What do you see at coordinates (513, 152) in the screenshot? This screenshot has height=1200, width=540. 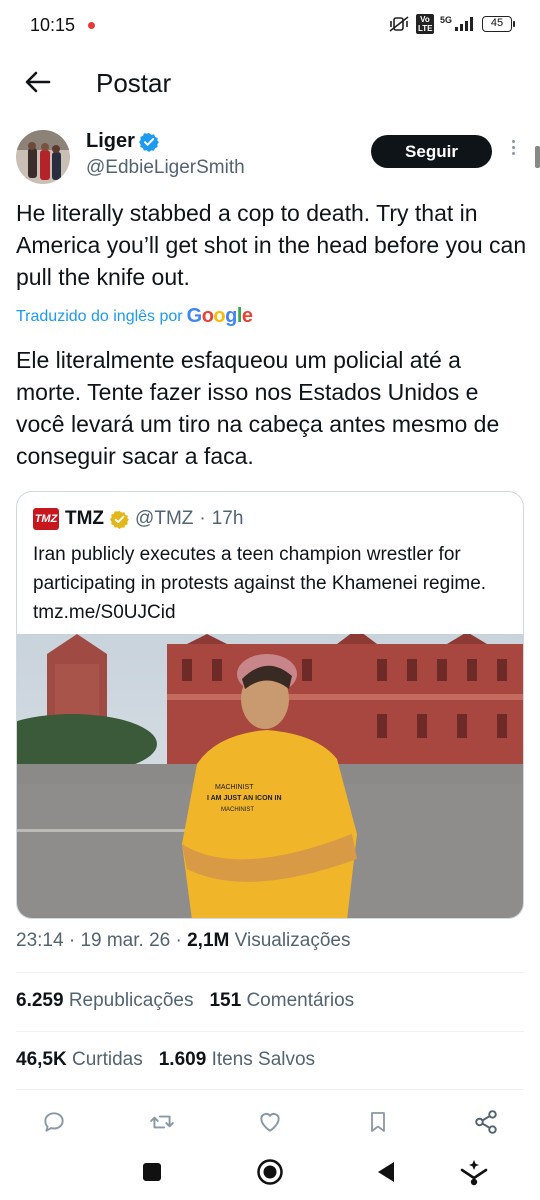 I see `more-options-icon` at bounding box center [513, 152].